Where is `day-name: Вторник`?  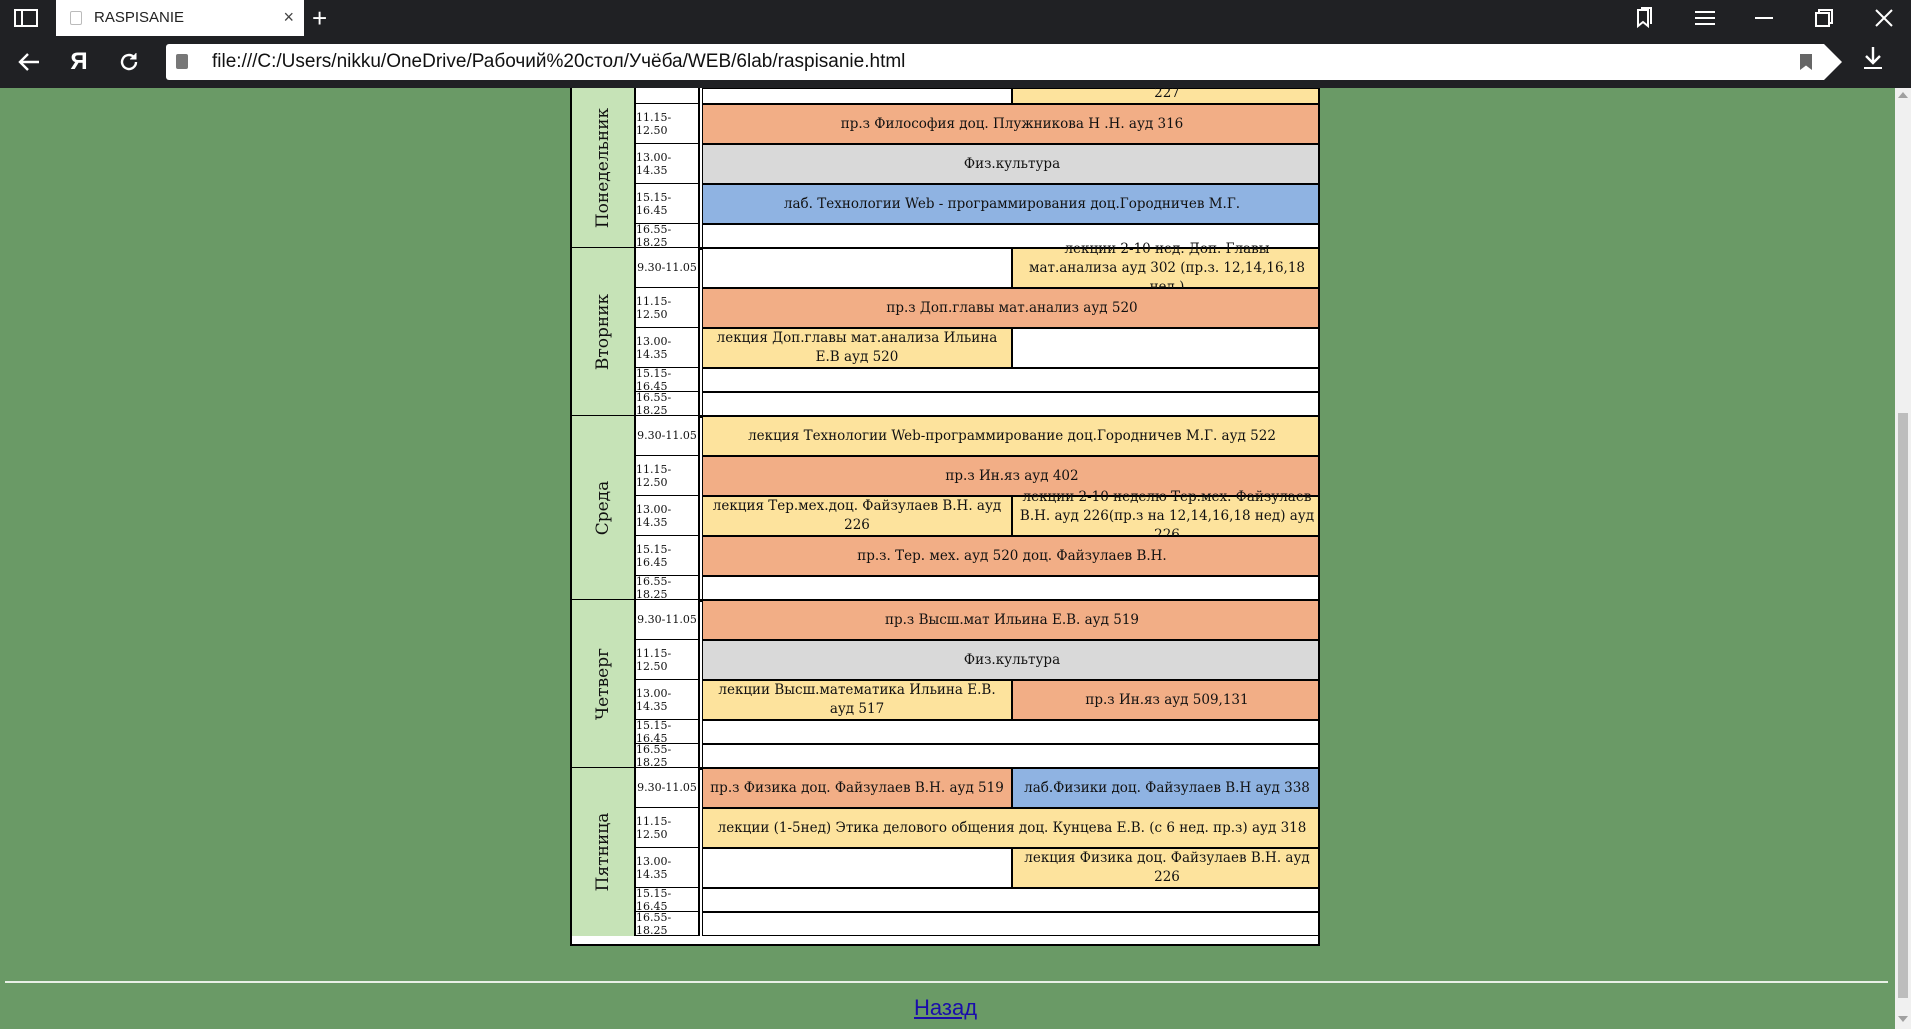 day-name: Вторник is located at coordinates (603, 332).